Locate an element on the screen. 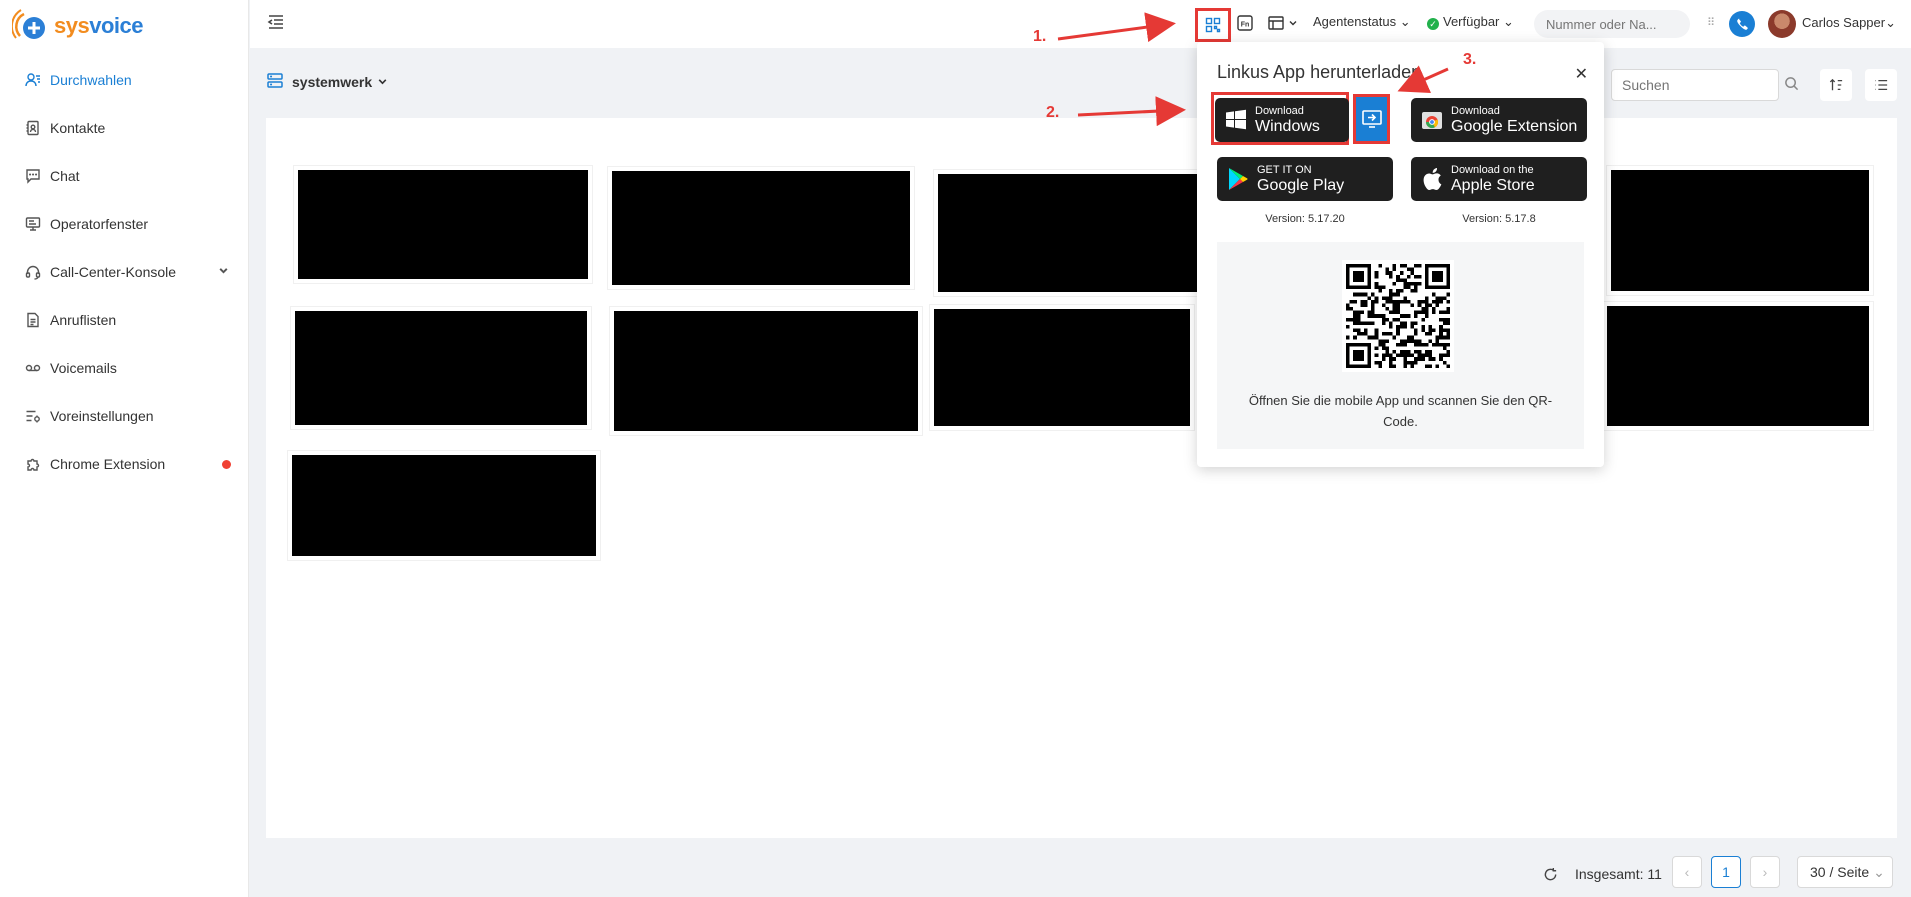 The height and width of the screenshot is (897, 1911). sidebar-item-operatorfenster: Operatorfenster is located at coordinates (124, 224).